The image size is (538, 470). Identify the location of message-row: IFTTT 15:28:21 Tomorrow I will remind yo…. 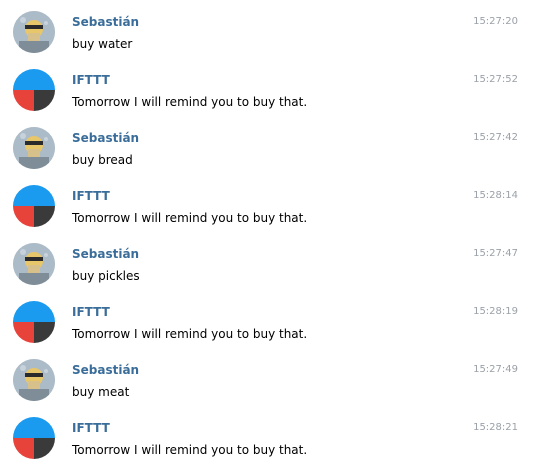
(269, 435).